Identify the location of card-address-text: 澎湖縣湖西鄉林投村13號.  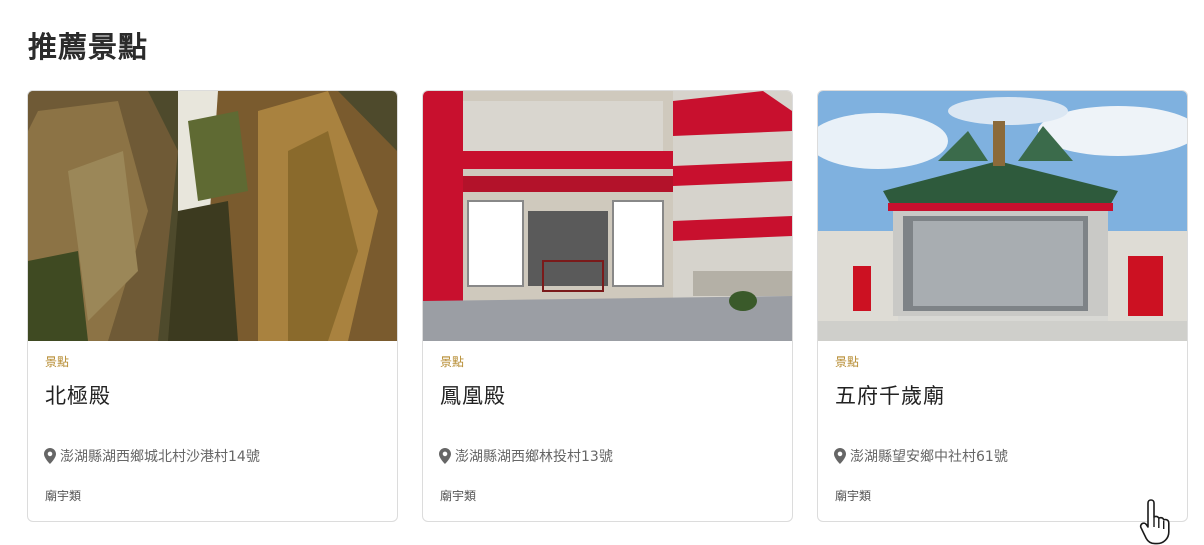
(534, 457).